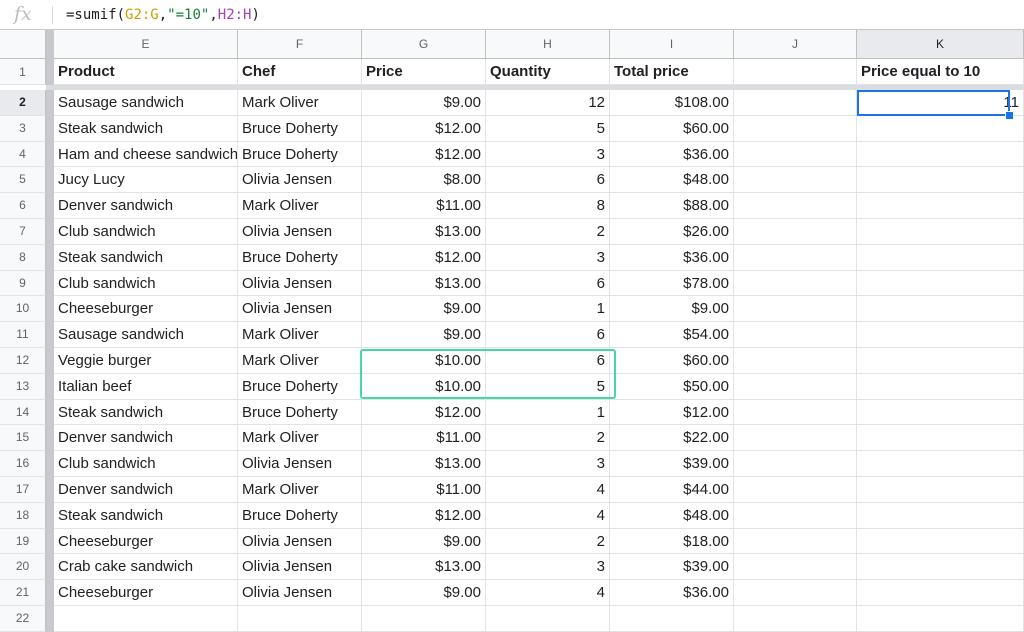 This screenshot has height=632, width=1024. What do you see at coordinates (23, 284) in the screenshot?
I see `row-header-9: 9` at bounding box center [23, 284].